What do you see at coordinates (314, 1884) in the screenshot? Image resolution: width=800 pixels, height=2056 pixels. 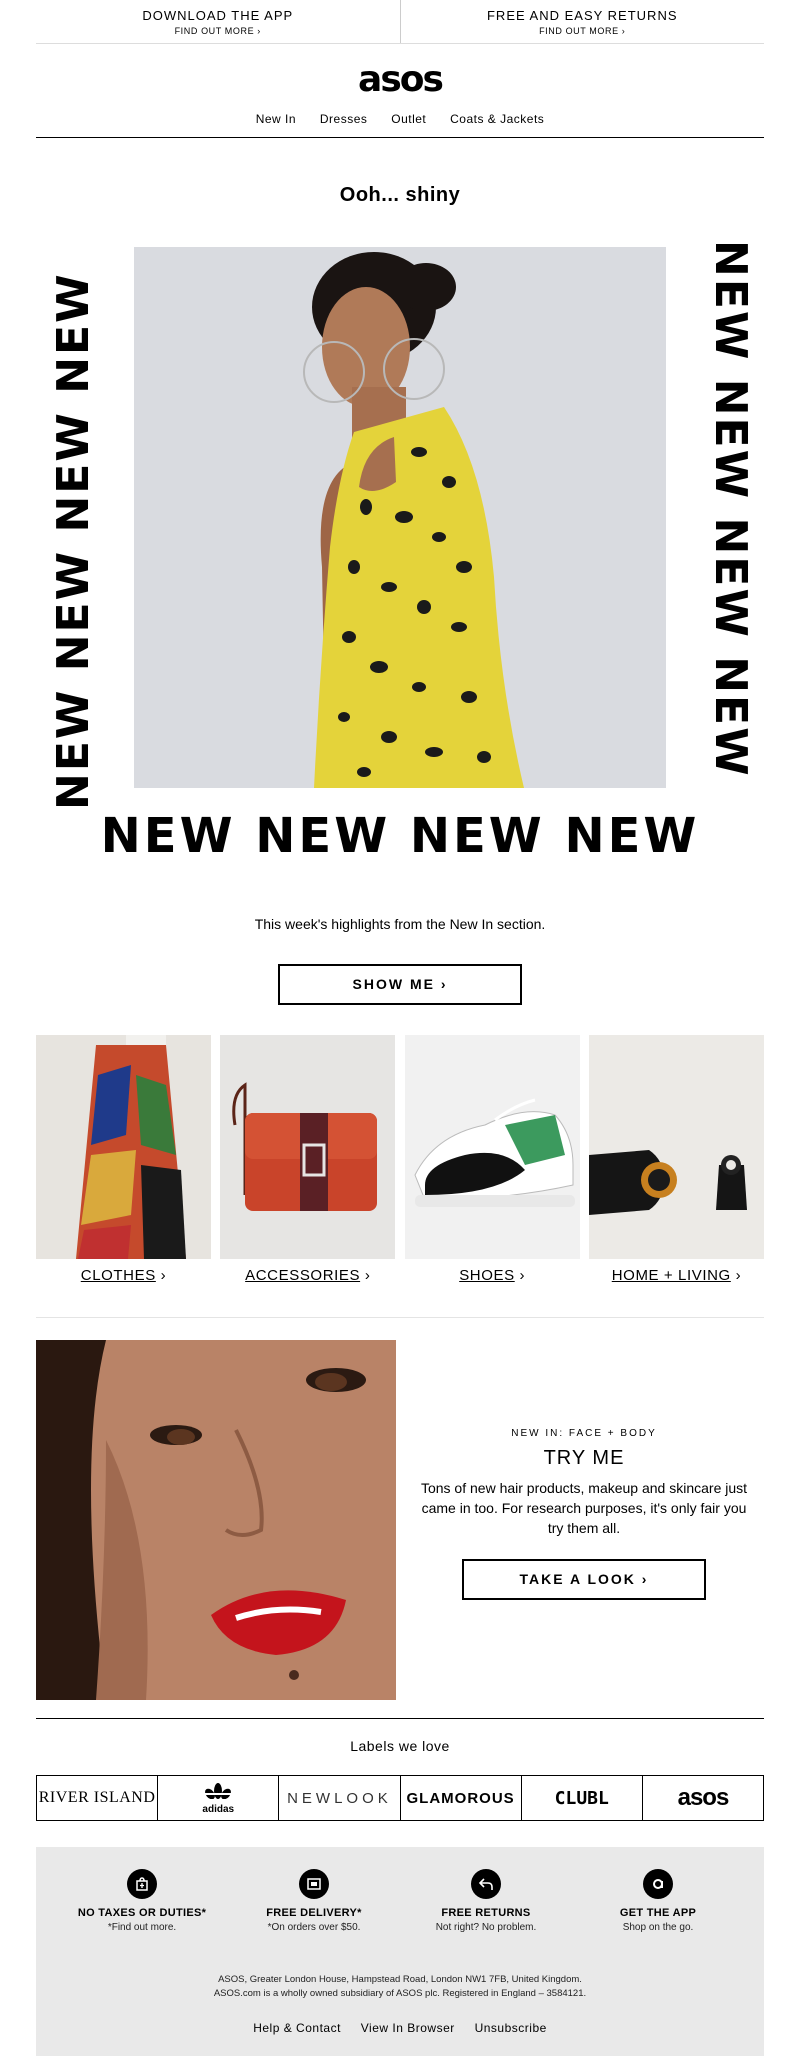 I see `delivery-truck-icon` at bounding box center [314, 1884].